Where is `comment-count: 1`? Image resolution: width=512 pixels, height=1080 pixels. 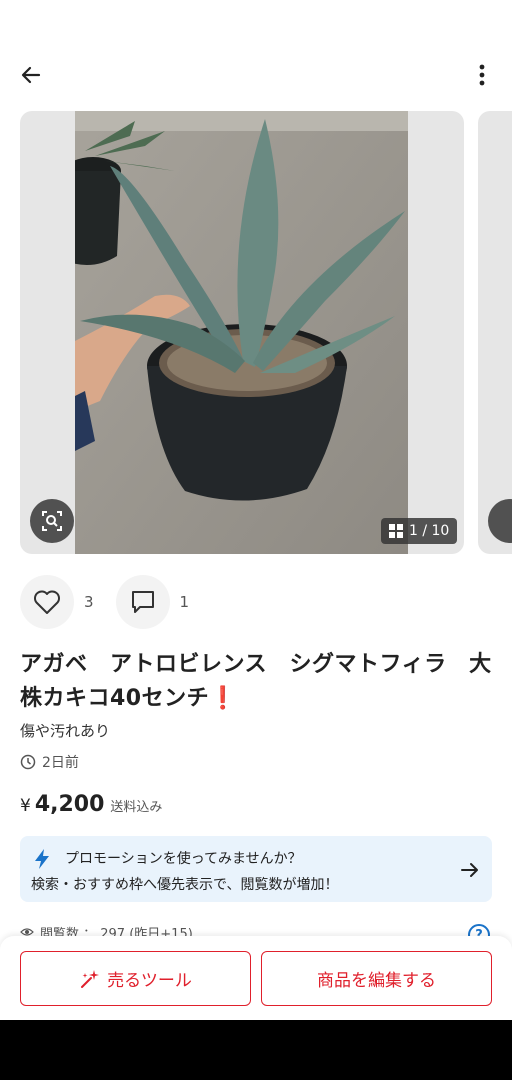 comment-count: 1 is located at coordinates (184, 602).